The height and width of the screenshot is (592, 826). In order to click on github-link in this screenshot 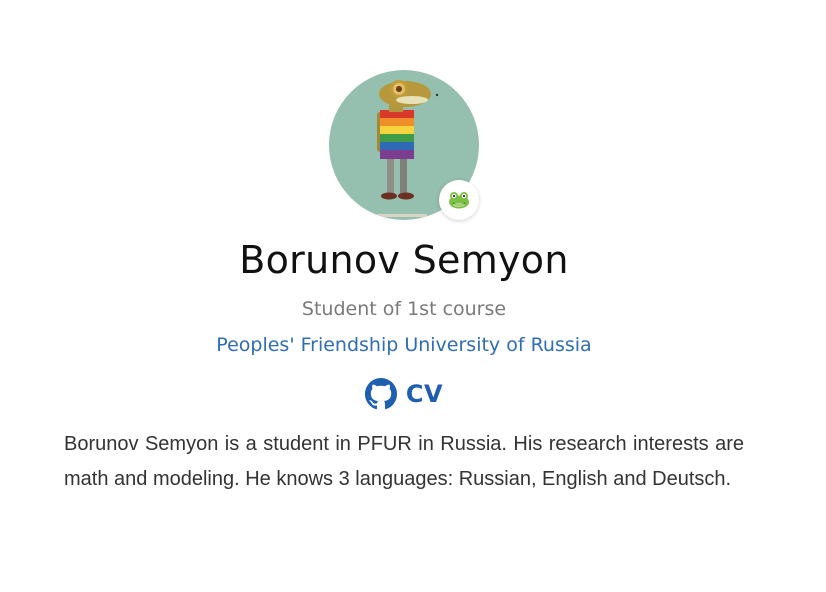, I will do `click(380, 394)`.